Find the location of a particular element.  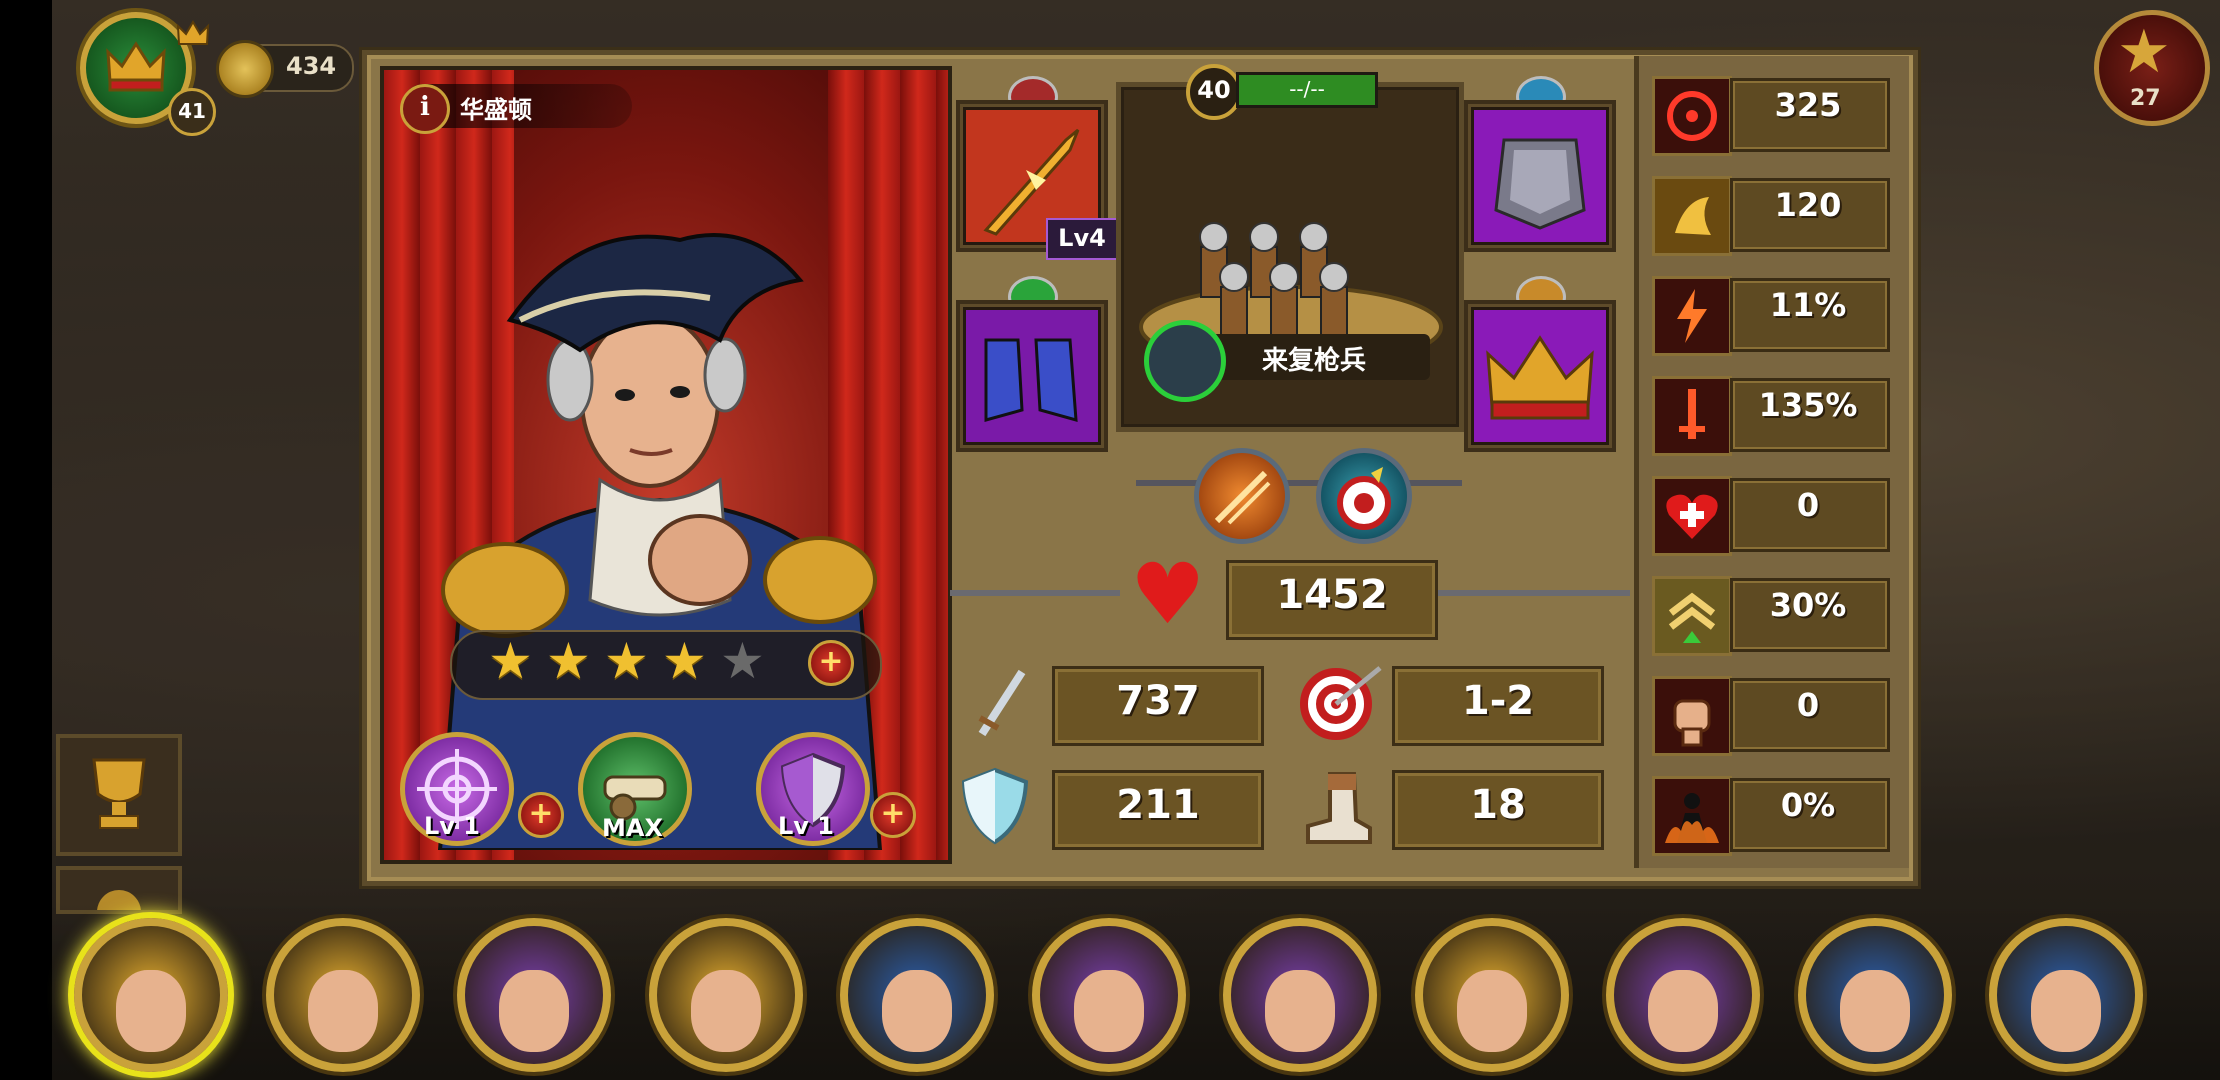

troop-commander-avatar is located at coordinates (1185, 361).